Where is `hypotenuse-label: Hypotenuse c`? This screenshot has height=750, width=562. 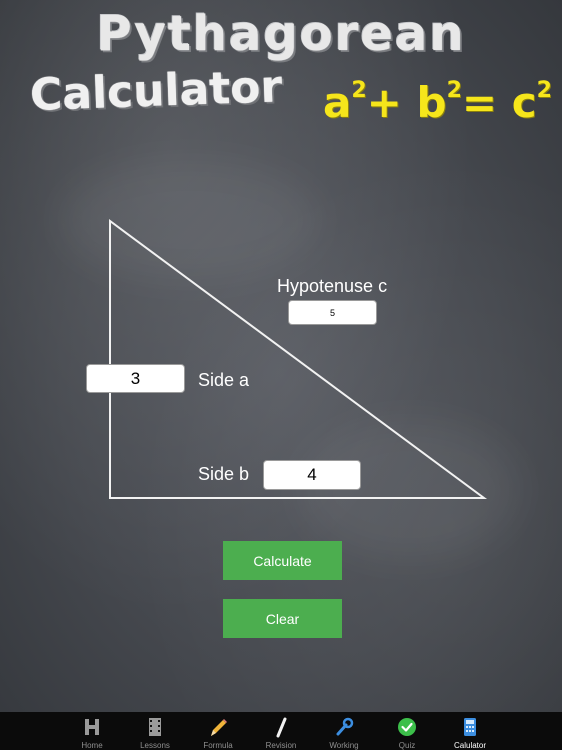 hypotenuse-label: Hypotenuse c is located at coordinates (332, 286).